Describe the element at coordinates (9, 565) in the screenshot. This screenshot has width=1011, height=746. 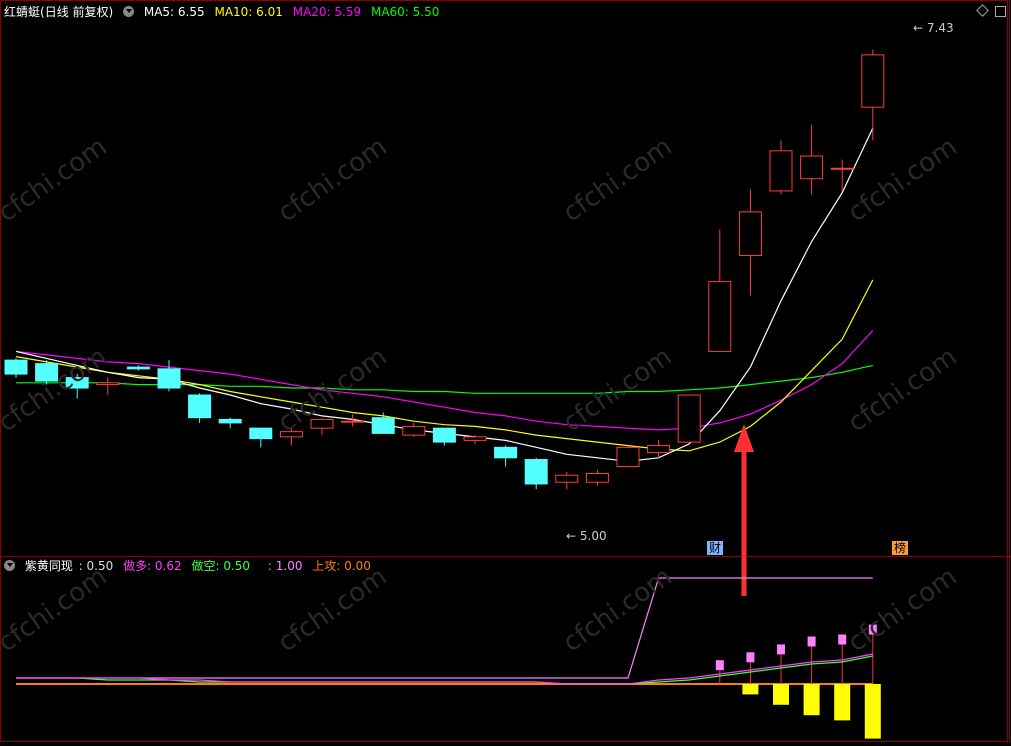
I see `indicator-dropdown-icon` at that location.